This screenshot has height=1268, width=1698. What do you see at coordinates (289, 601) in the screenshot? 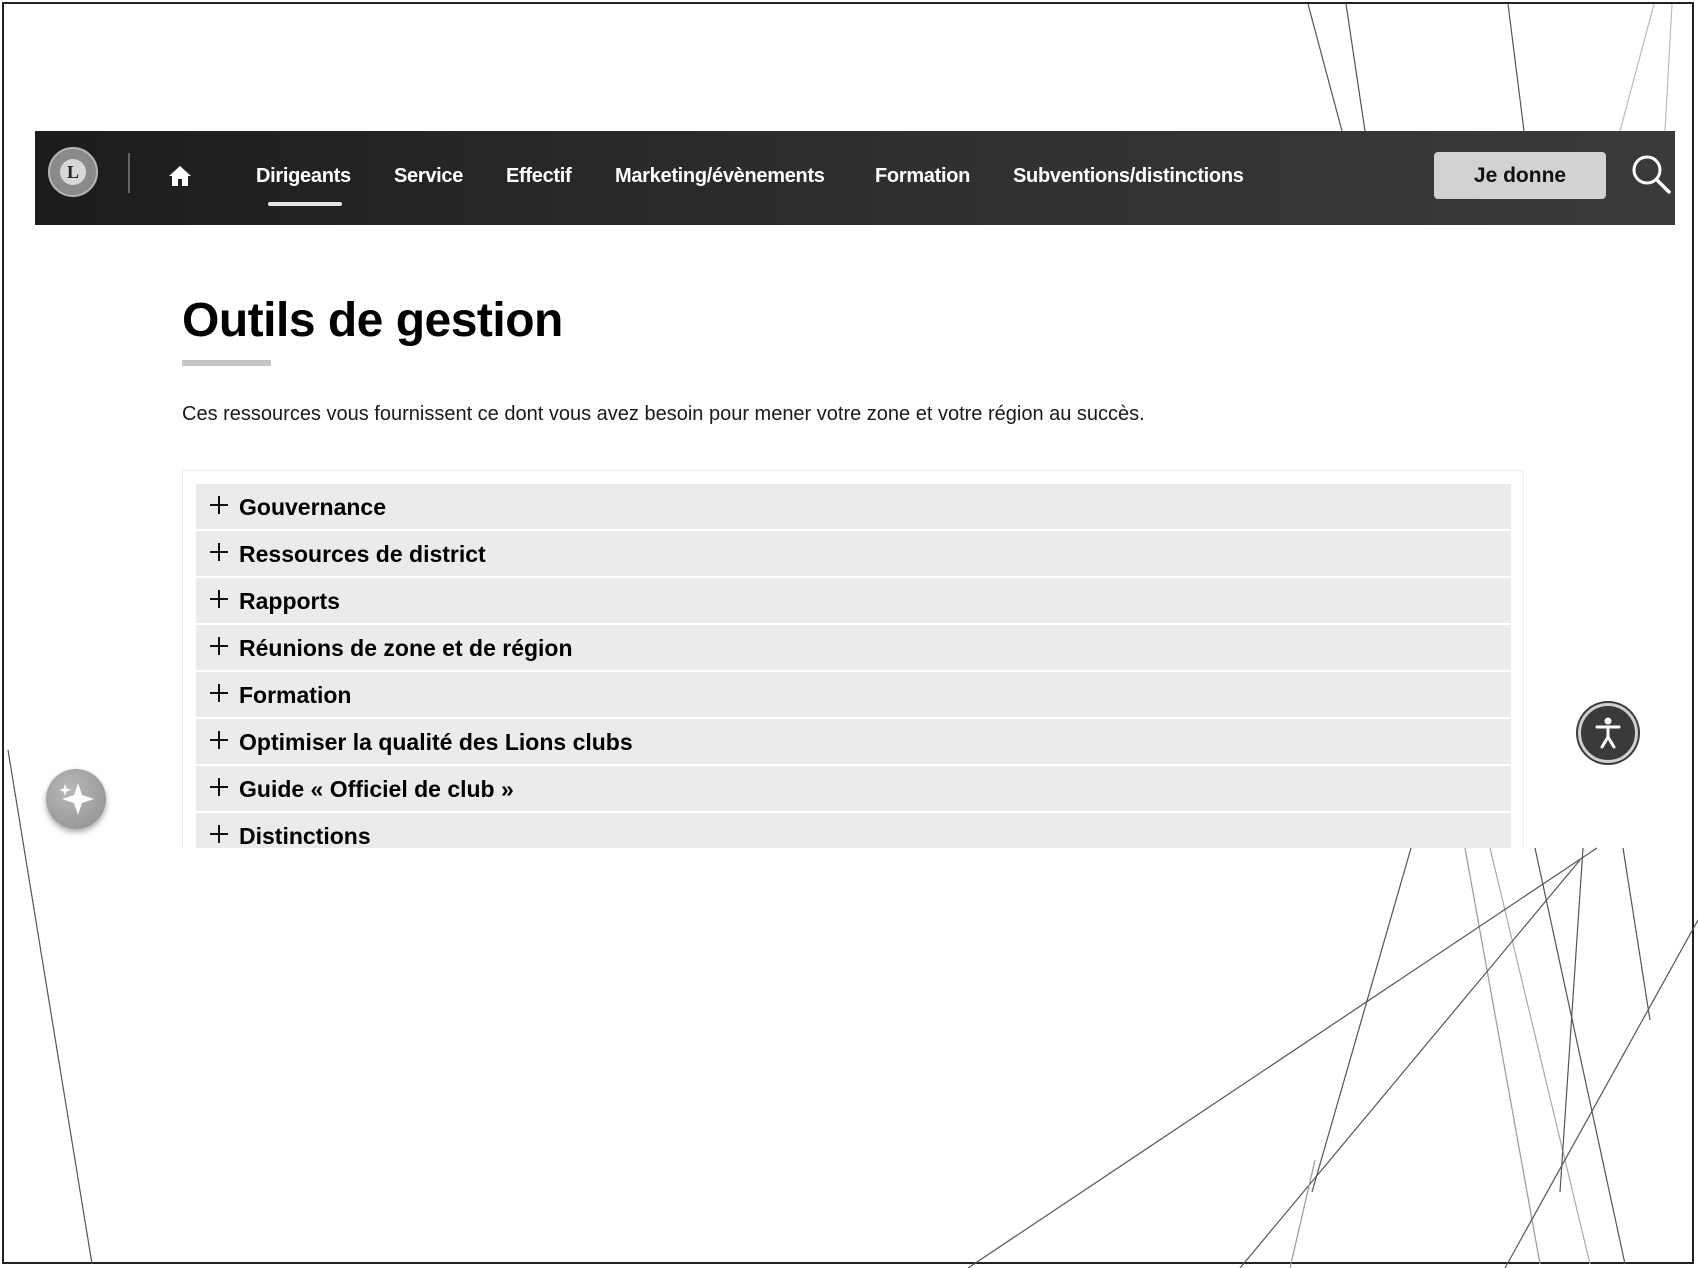
I see `accordion-label: Rapports` at bounding box center [289, 601].